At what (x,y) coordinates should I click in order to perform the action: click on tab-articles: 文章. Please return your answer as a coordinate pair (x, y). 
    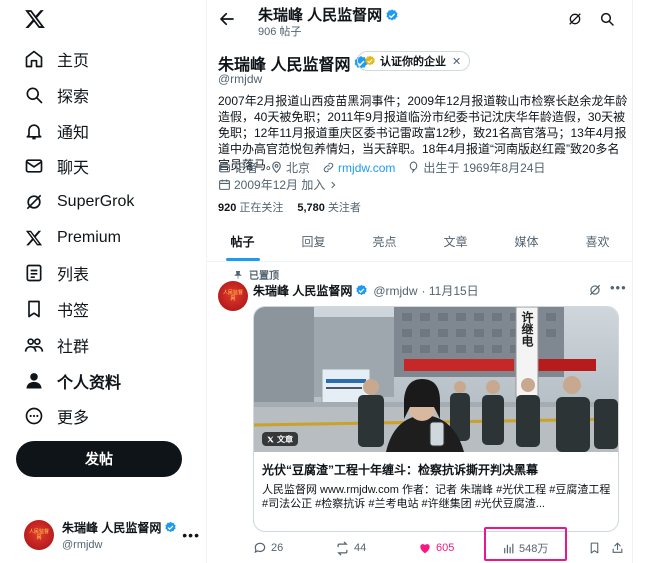
    Looking at the image, I should click on (455, 241).